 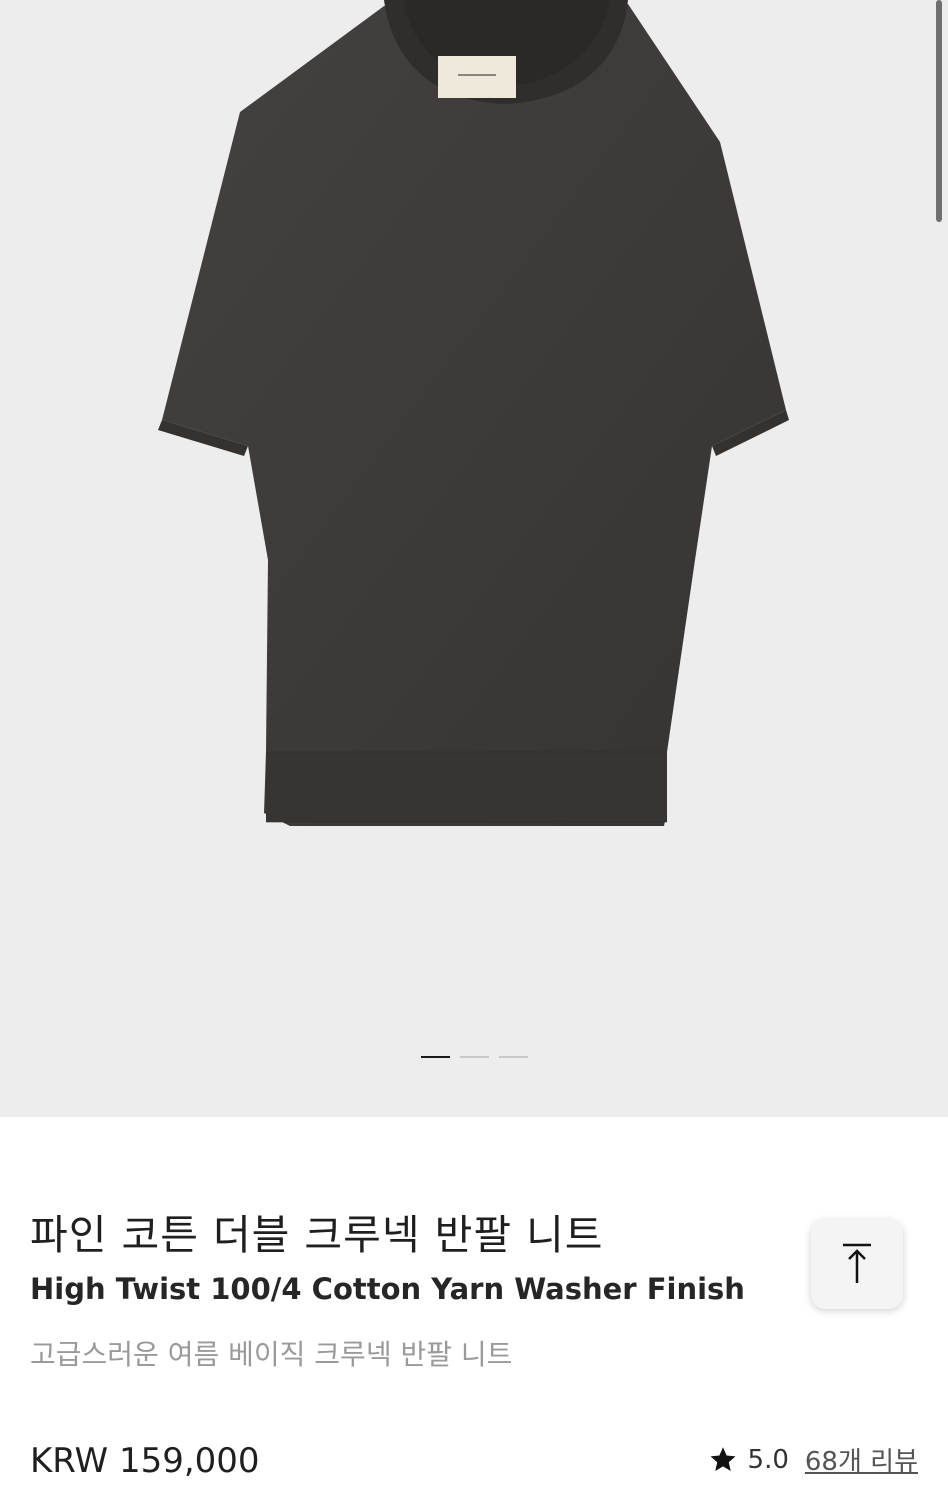 What do you see at coordinates (271, 1354) in the screenshot?
I see `product-description: 고급스러운 여름 베이직 크루넥 반팔 니트` at bounding box center [271, 1354].